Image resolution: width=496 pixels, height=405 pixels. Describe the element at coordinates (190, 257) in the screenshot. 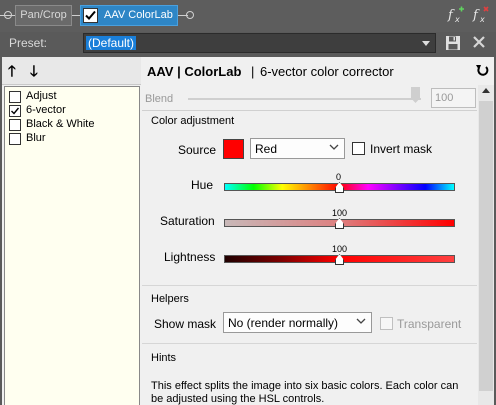

I see `lightness-label: Lightness` at that location.